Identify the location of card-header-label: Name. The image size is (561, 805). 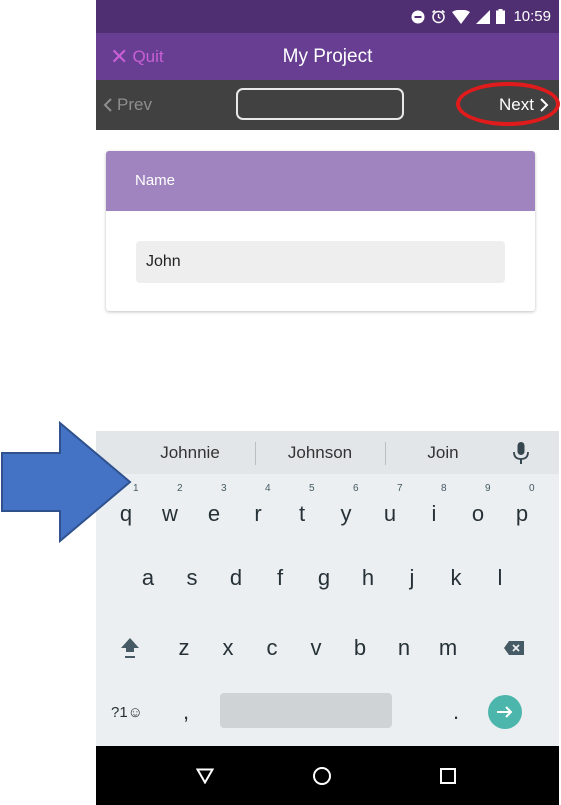
(155, 180).